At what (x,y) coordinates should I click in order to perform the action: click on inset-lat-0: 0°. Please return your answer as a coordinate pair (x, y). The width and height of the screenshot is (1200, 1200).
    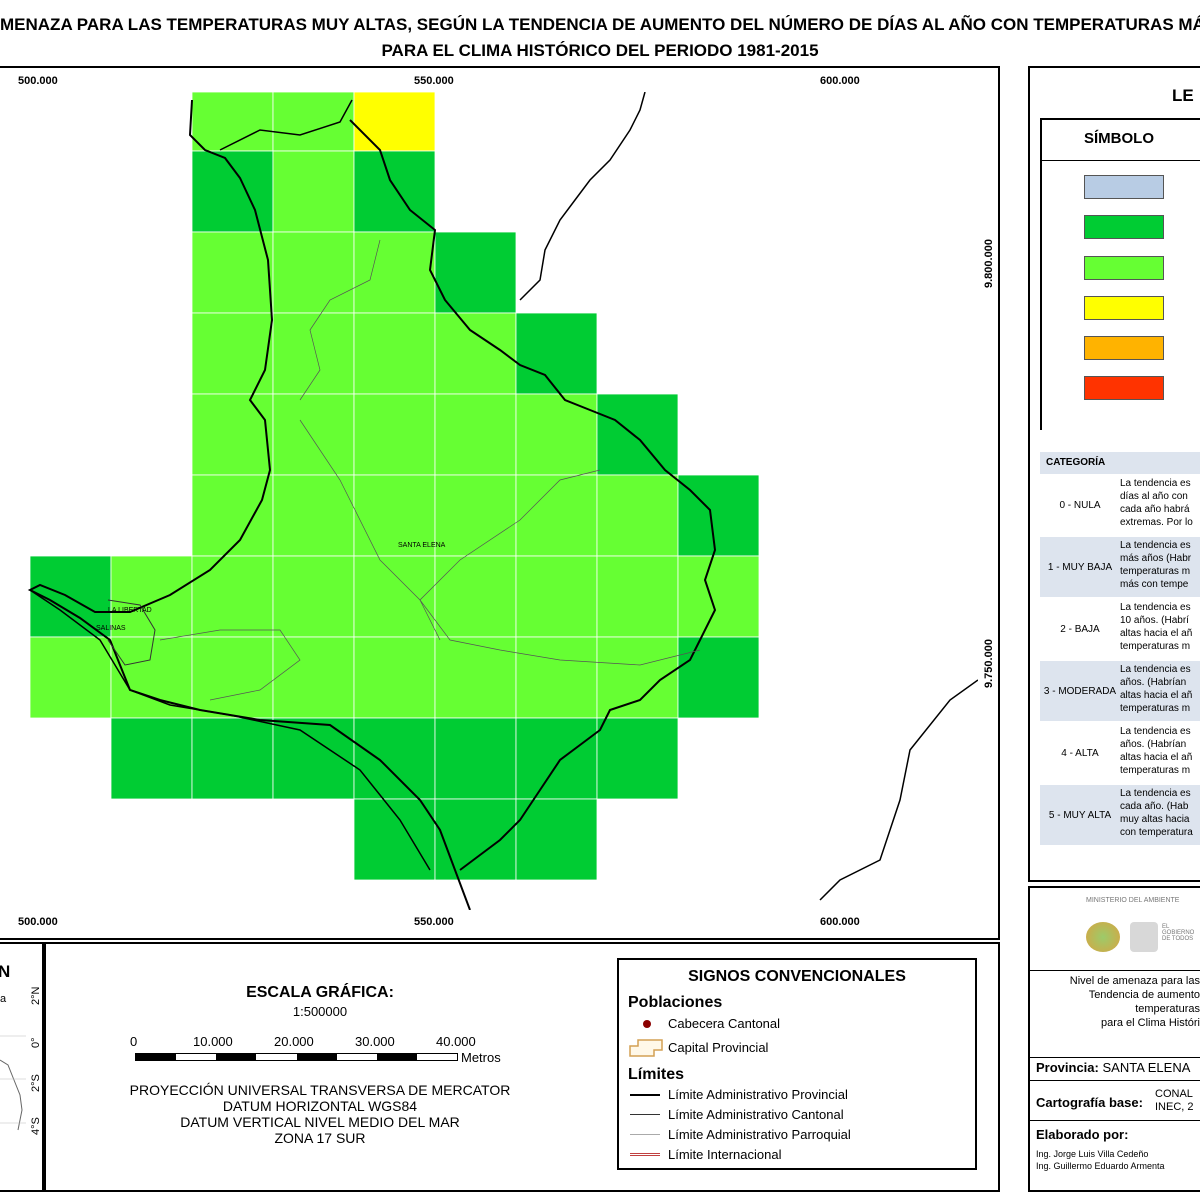
    Looking at the image, I should click on (36, 1042).